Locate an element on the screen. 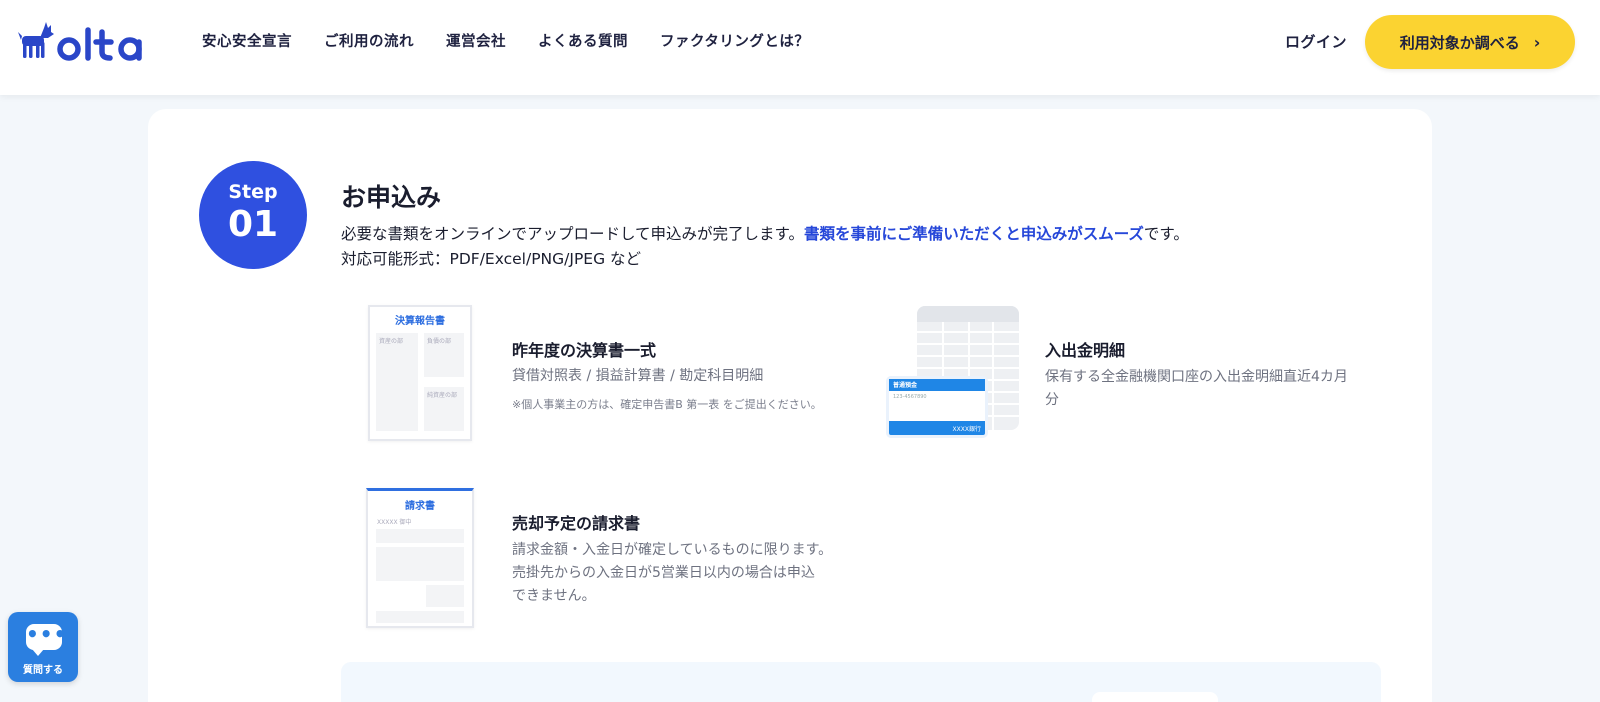 The height and width of the screenshot is (702, 1600). thumb-label-equity: 純資産の部 is located at coordinates (442, 395).